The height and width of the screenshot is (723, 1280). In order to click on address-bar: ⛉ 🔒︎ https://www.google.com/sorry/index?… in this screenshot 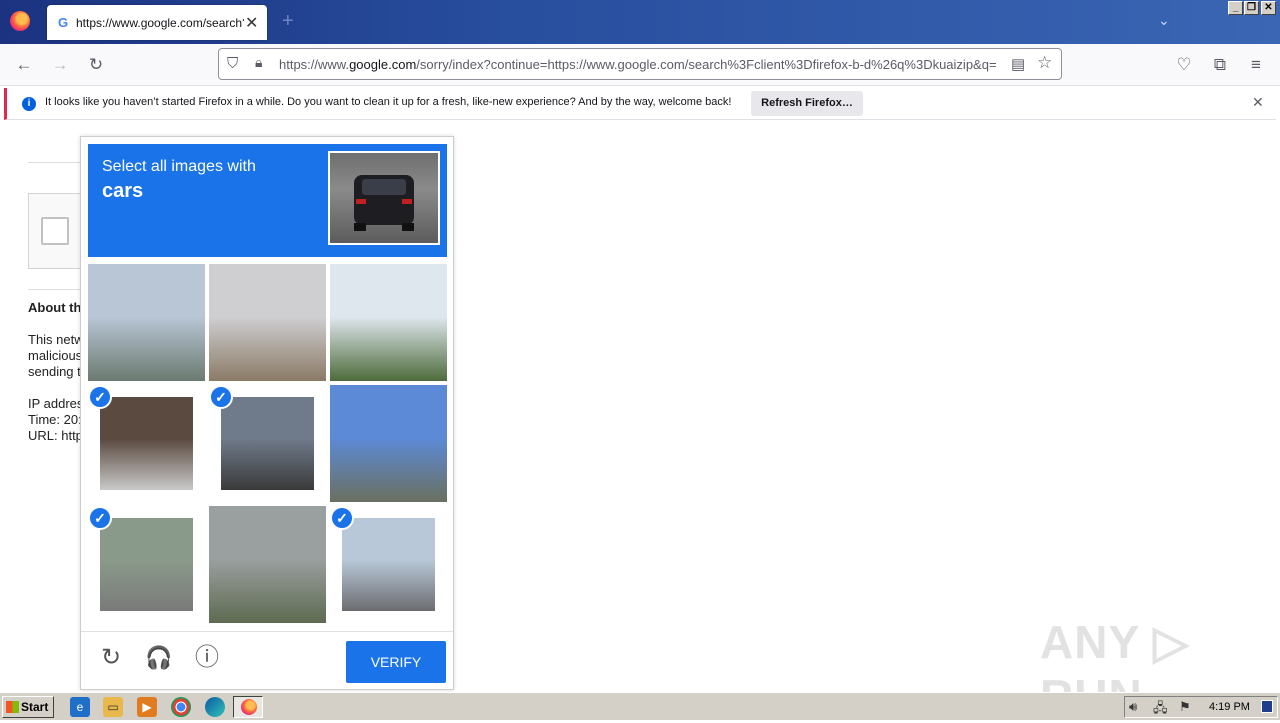, I will do `click(640, 64)`.